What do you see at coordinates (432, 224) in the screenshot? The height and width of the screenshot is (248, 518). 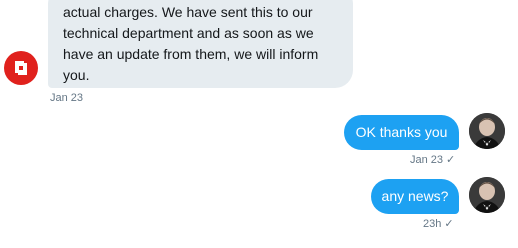 I see `outgoing-message-time: 23h` at bounding box center [432, 224].